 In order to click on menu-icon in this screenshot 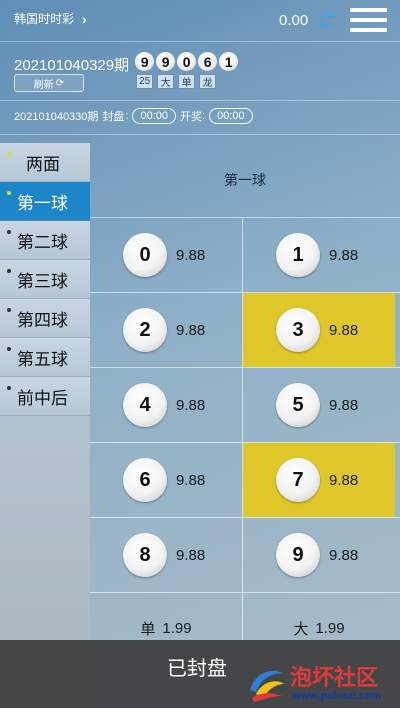, I will do `click(368, 20)`.